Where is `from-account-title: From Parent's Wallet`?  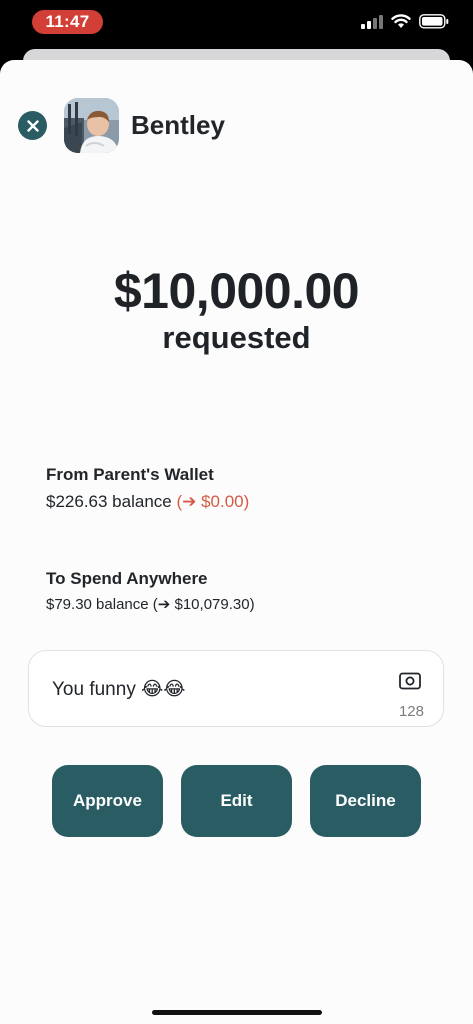 from-account-title: From Parent's Wallet is located at coordinates (130, 474).